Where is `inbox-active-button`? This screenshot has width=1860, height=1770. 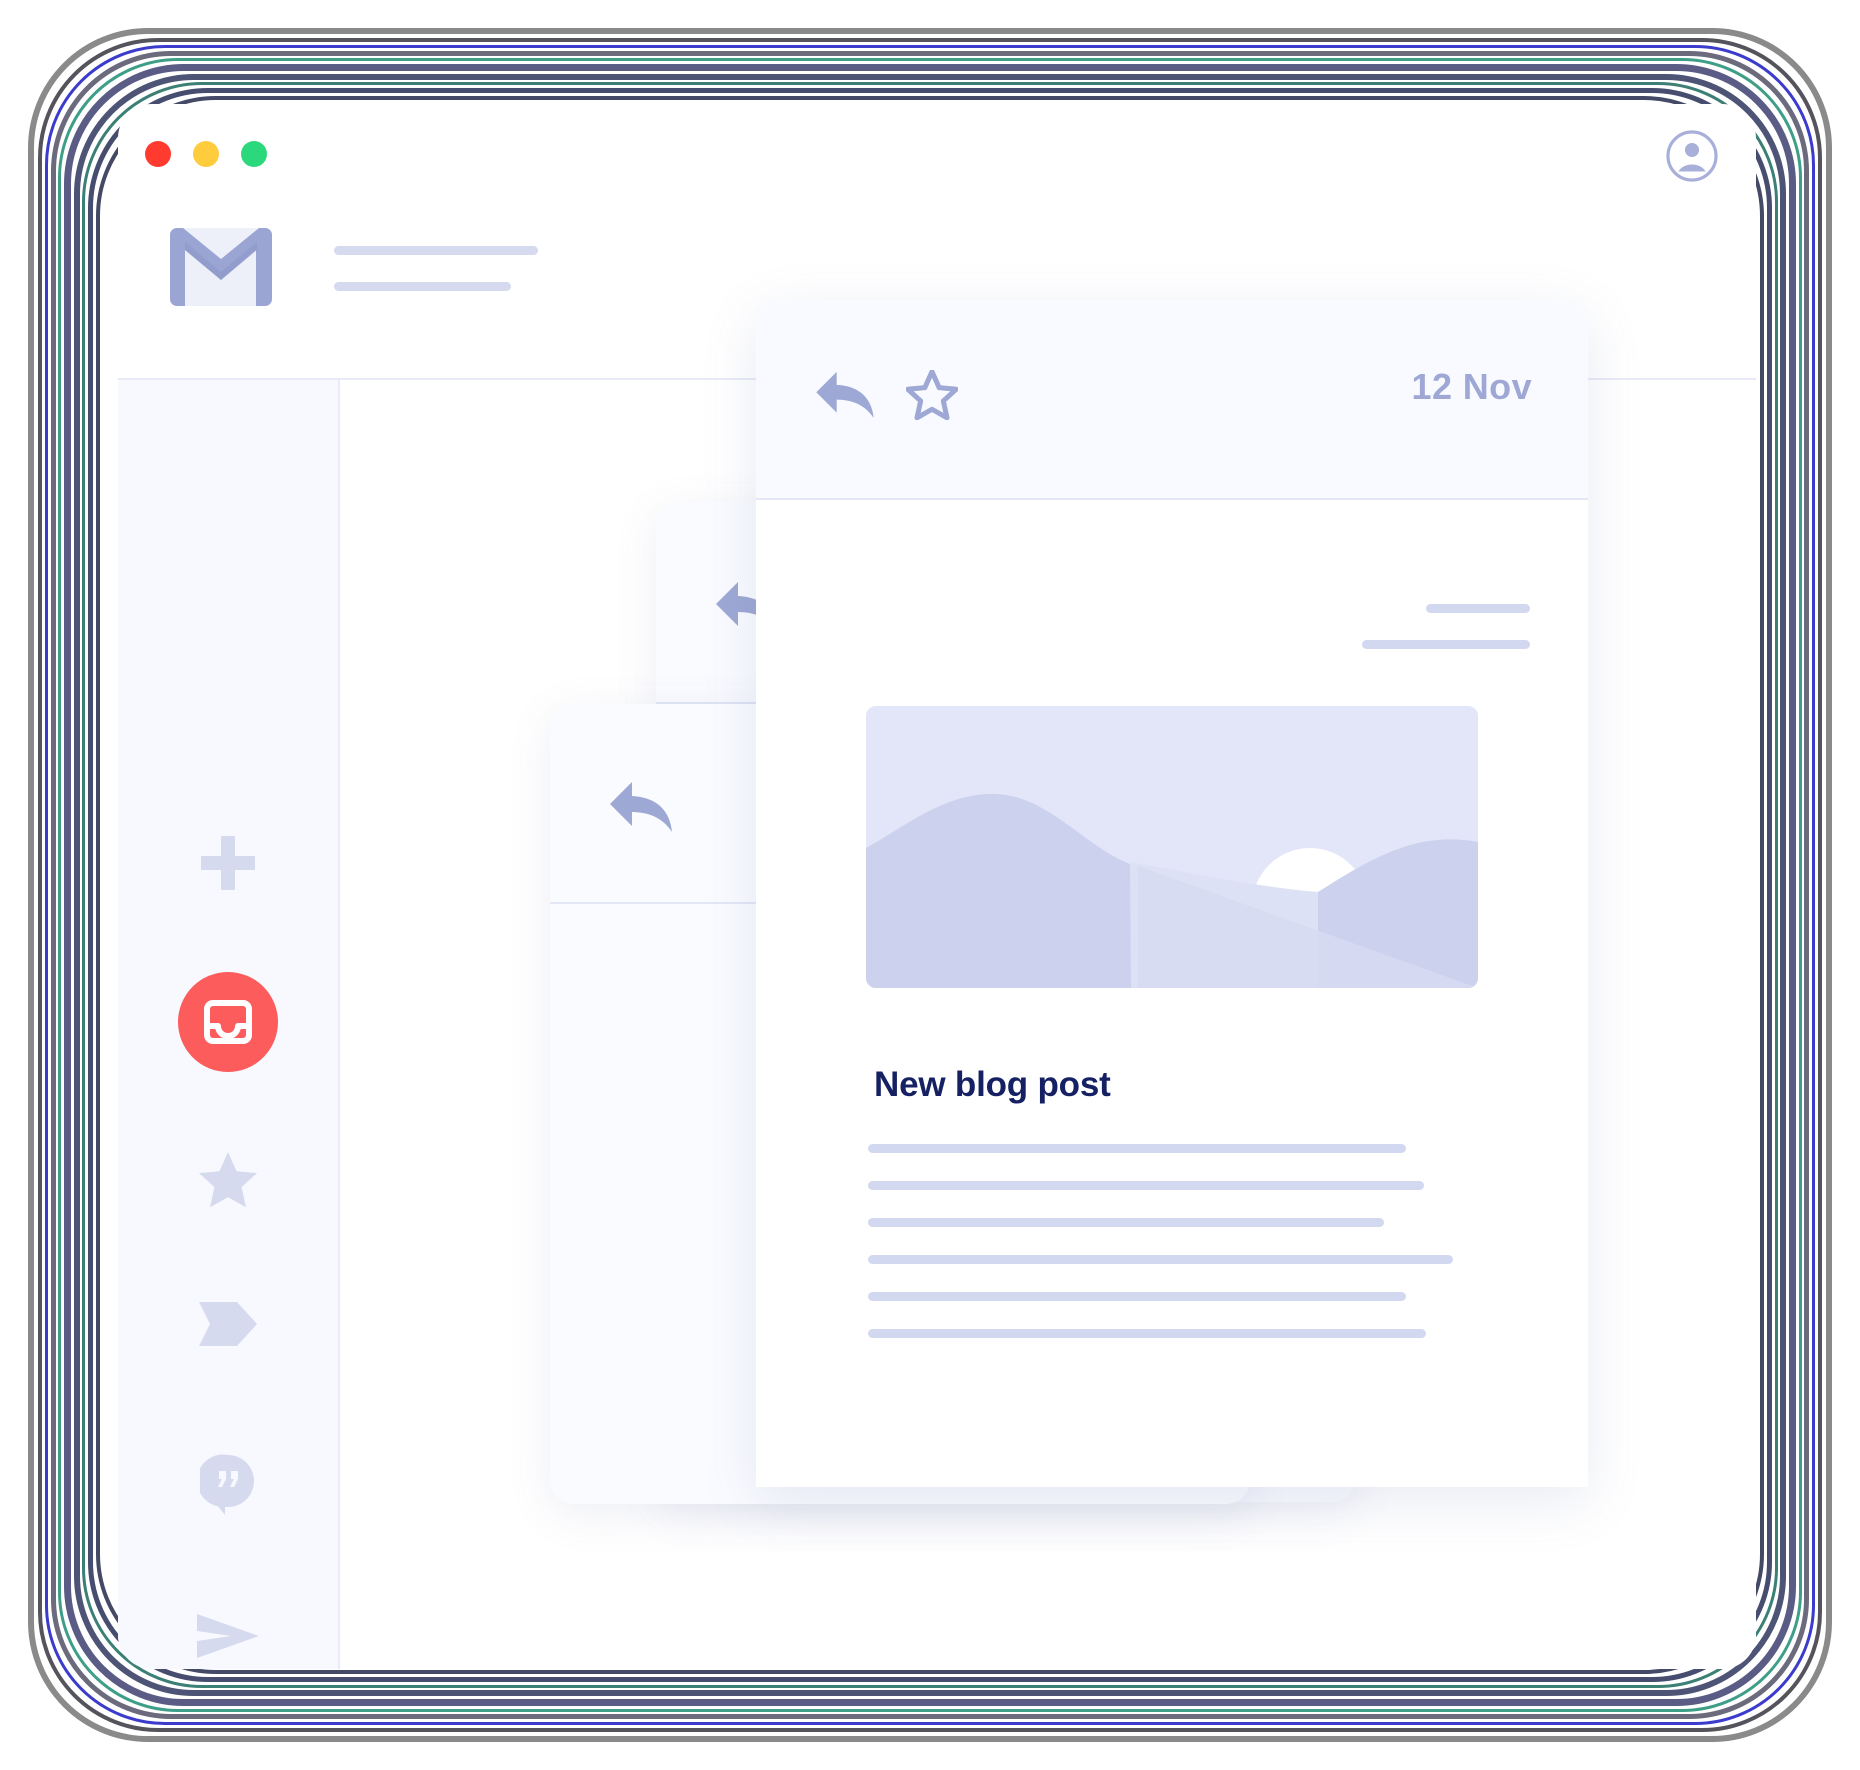
inbox-active-button is located at coordinates (228, 1022).